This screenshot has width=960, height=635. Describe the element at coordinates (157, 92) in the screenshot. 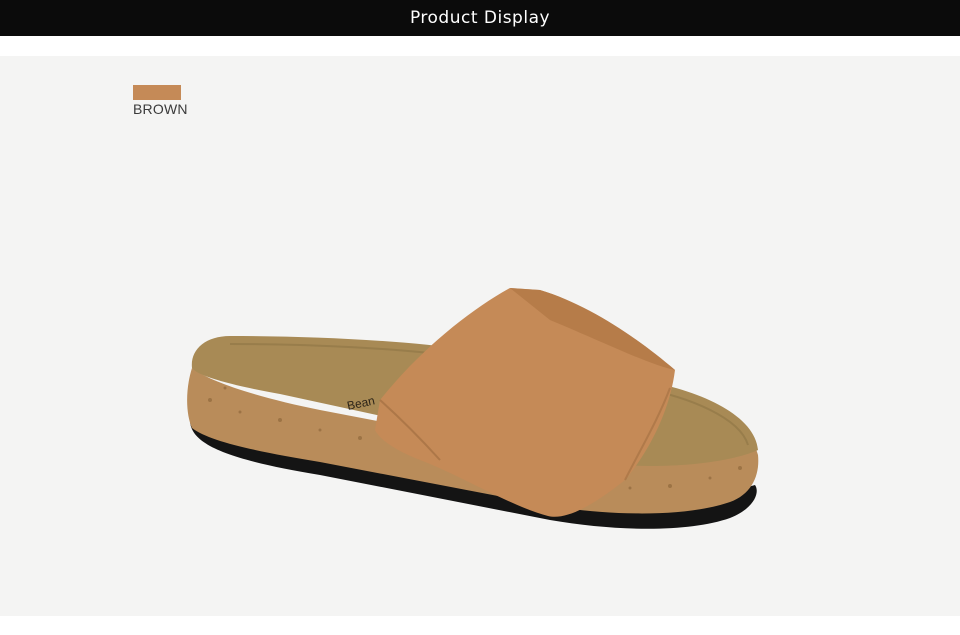

I see `color-swatch-brown` at that location.